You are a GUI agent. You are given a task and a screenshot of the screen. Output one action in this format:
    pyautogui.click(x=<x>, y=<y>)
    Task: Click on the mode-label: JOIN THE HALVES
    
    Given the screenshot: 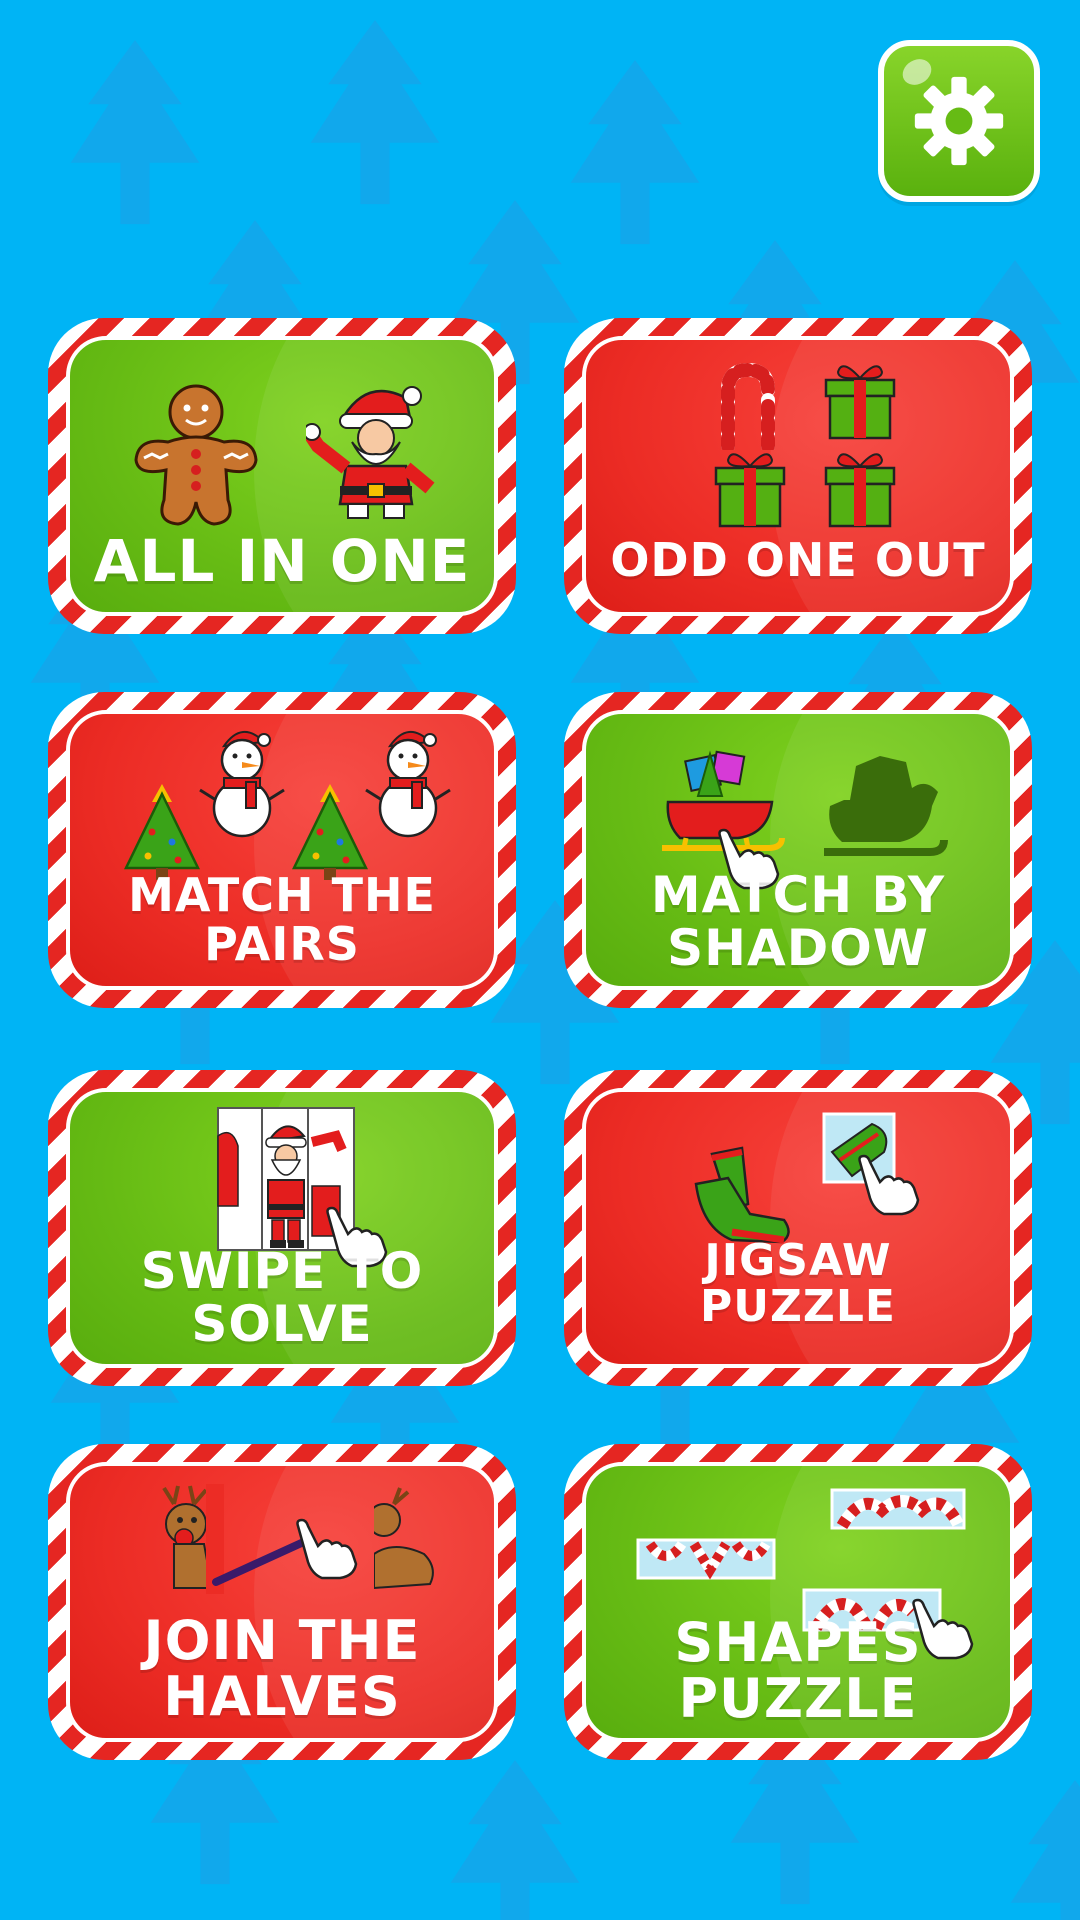 What is the action you would take?
    pyautogui.click(x=282, y=1668)
    